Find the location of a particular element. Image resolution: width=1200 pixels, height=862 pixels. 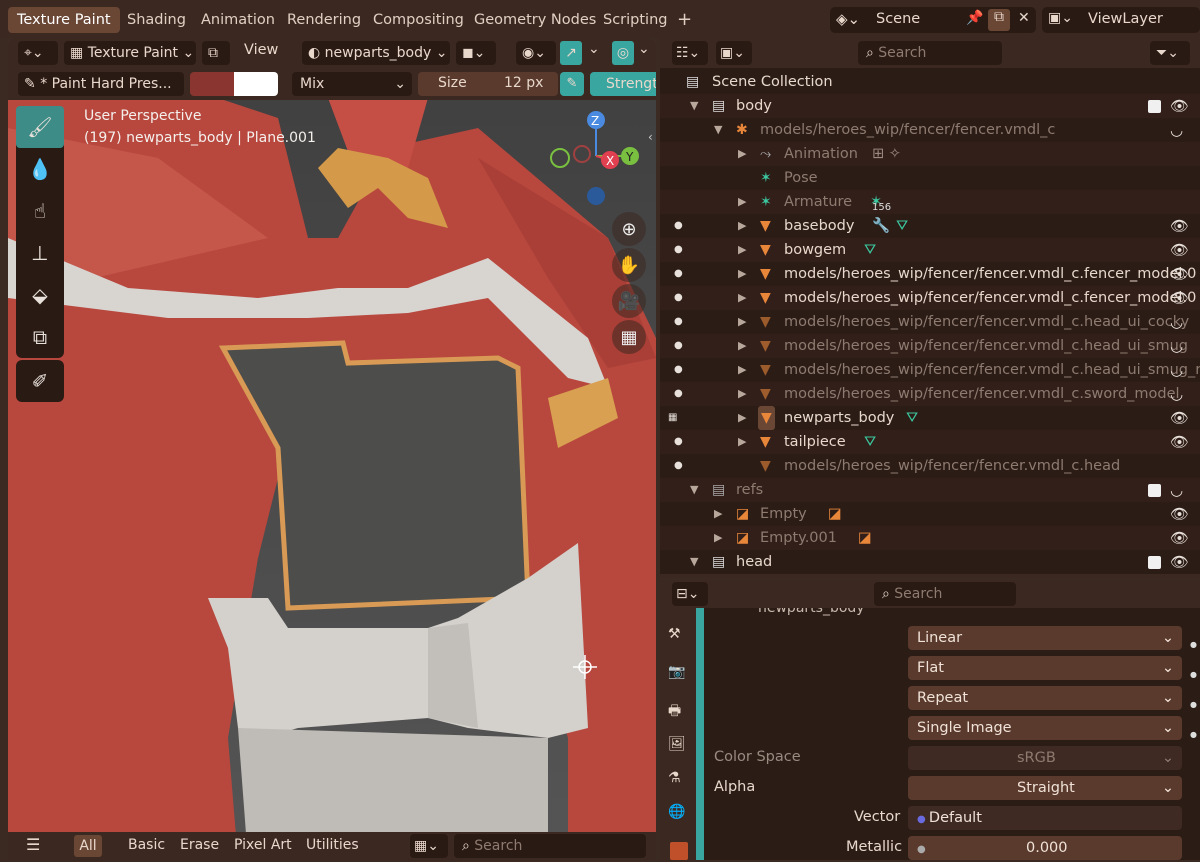

scene-props-icon: ⚗ is located at coordinates (674, 778).